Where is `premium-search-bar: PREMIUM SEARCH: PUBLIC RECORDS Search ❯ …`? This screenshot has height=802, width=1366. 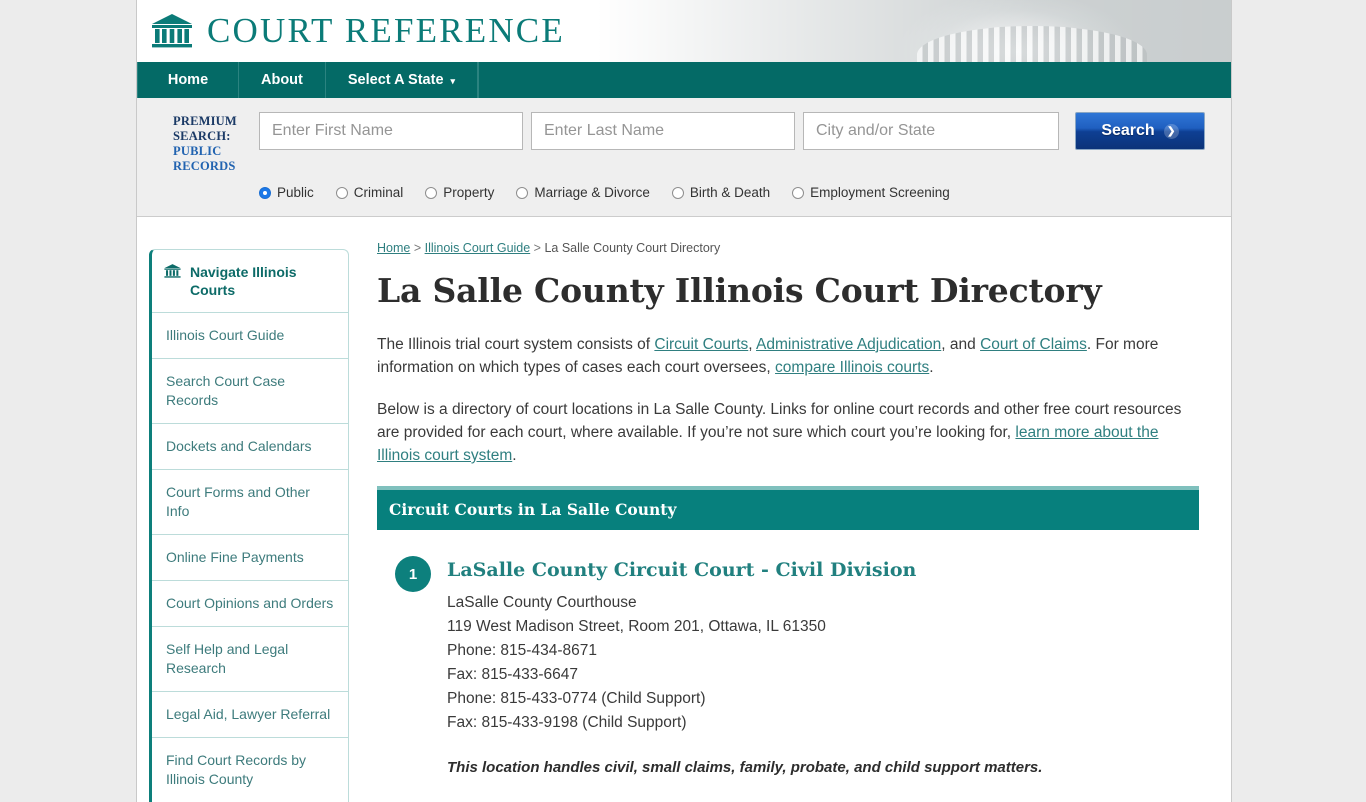 premium-search-bar: PREMIUM SEARCH: PUBLIC RECORDS Search ❯ … is located at coordinates (684, 157).